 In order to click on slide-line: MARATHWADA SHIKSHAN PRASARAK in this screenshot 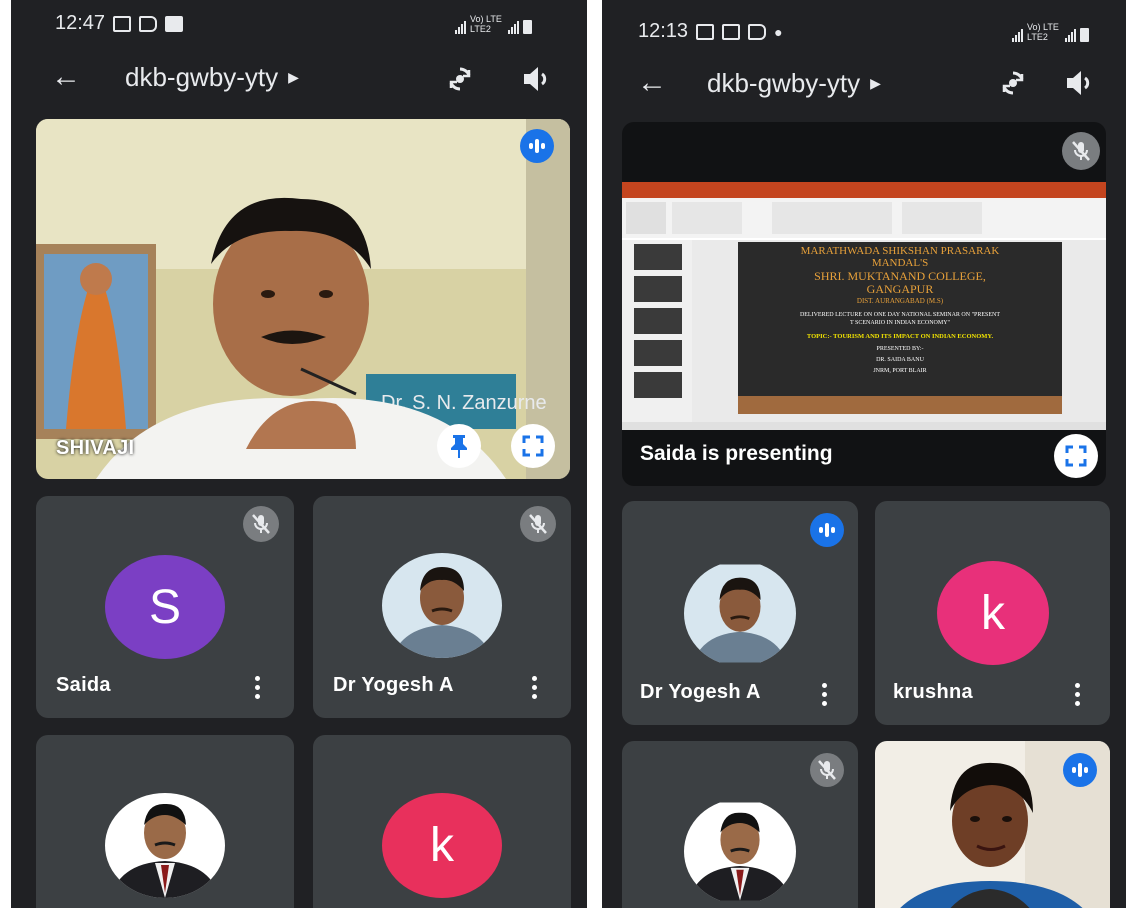, I will do `click(900, 251)`.